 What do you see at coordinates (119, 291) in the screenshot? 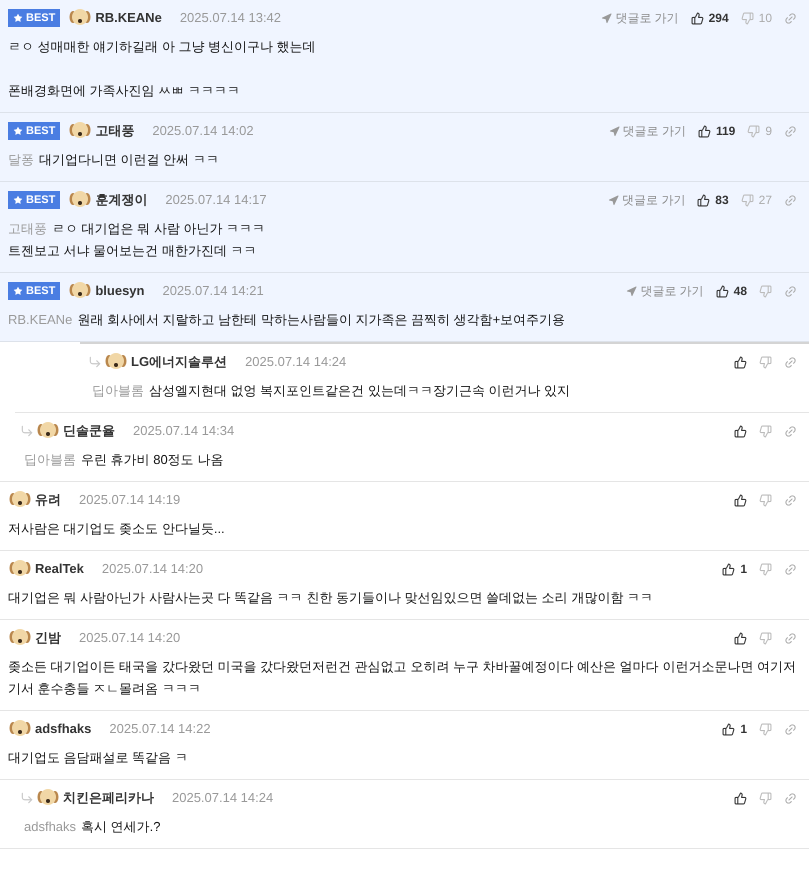
I see `author-name: bluesyn` at bounding box center [119, 291].